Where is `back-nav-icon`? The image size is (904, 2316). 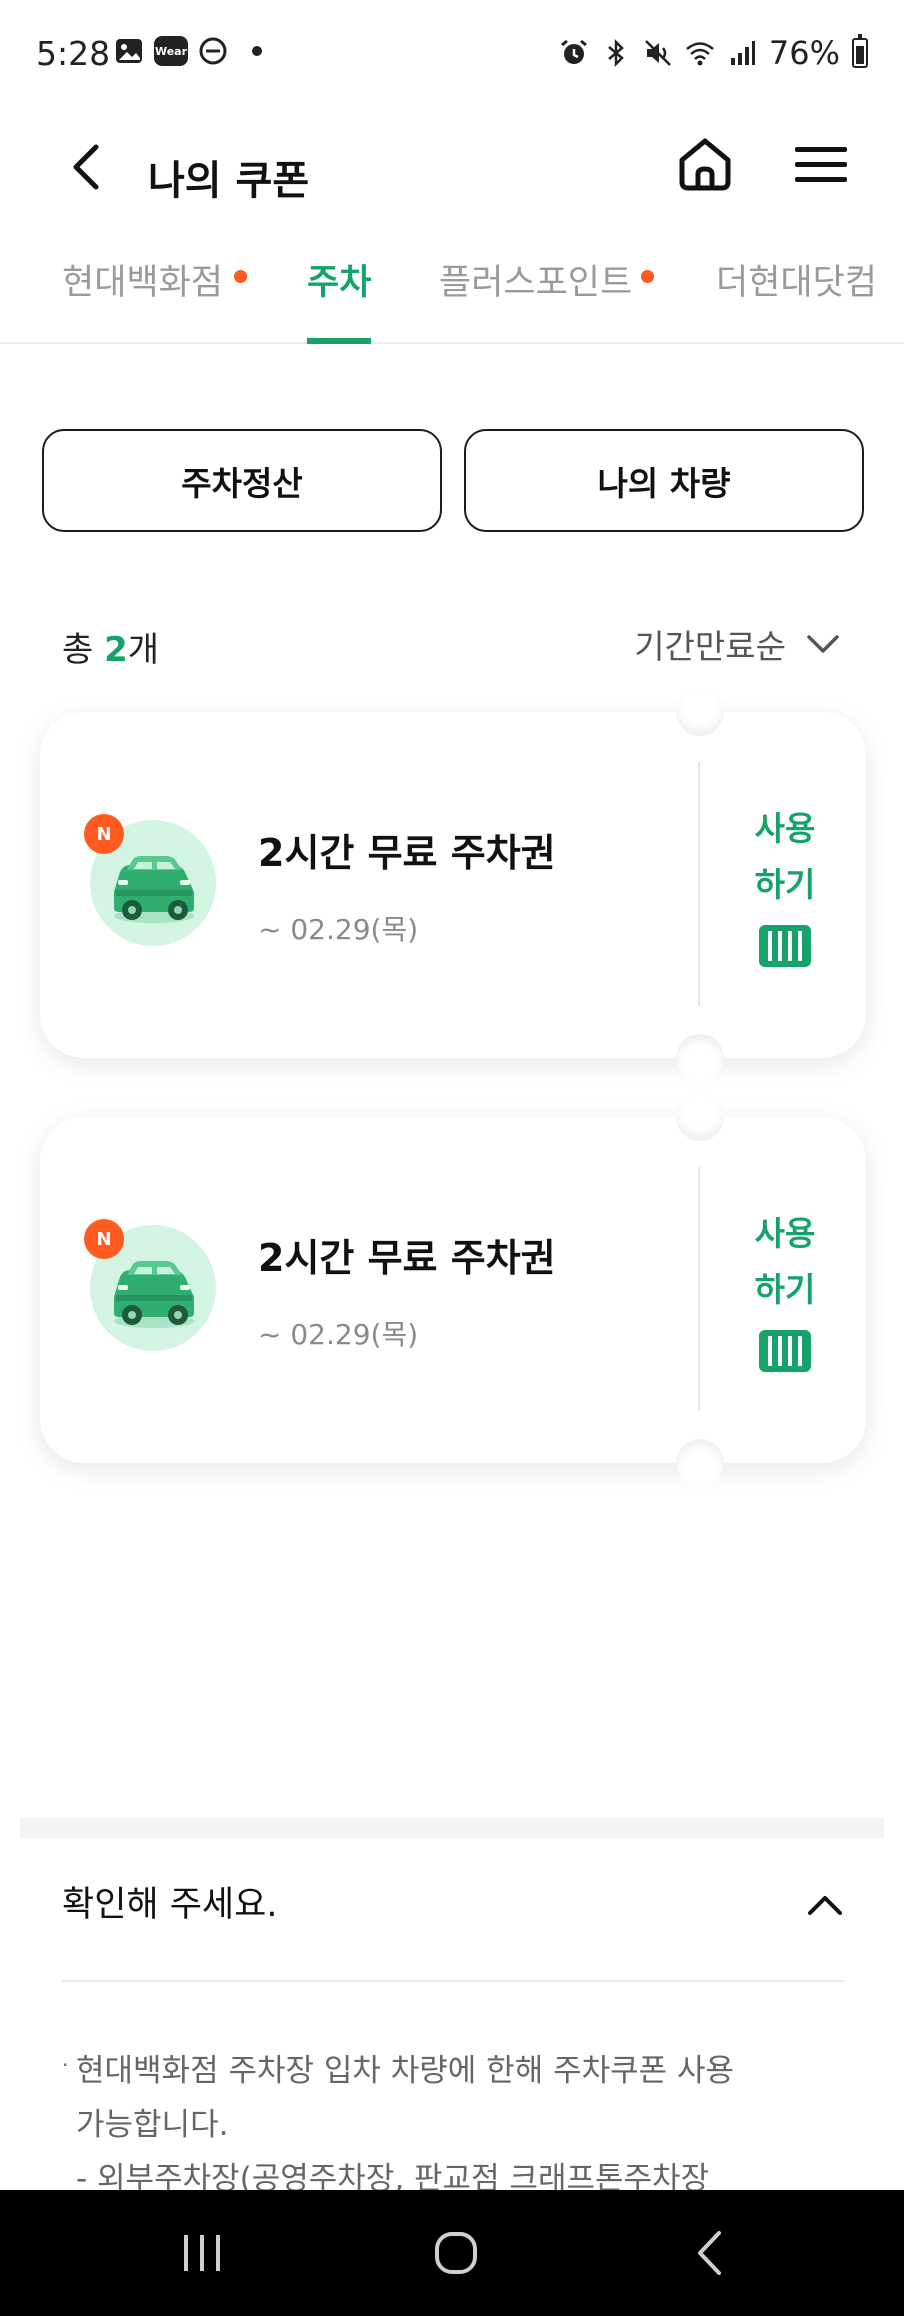 back-nav-icon is located at coordinates (709, 2253).